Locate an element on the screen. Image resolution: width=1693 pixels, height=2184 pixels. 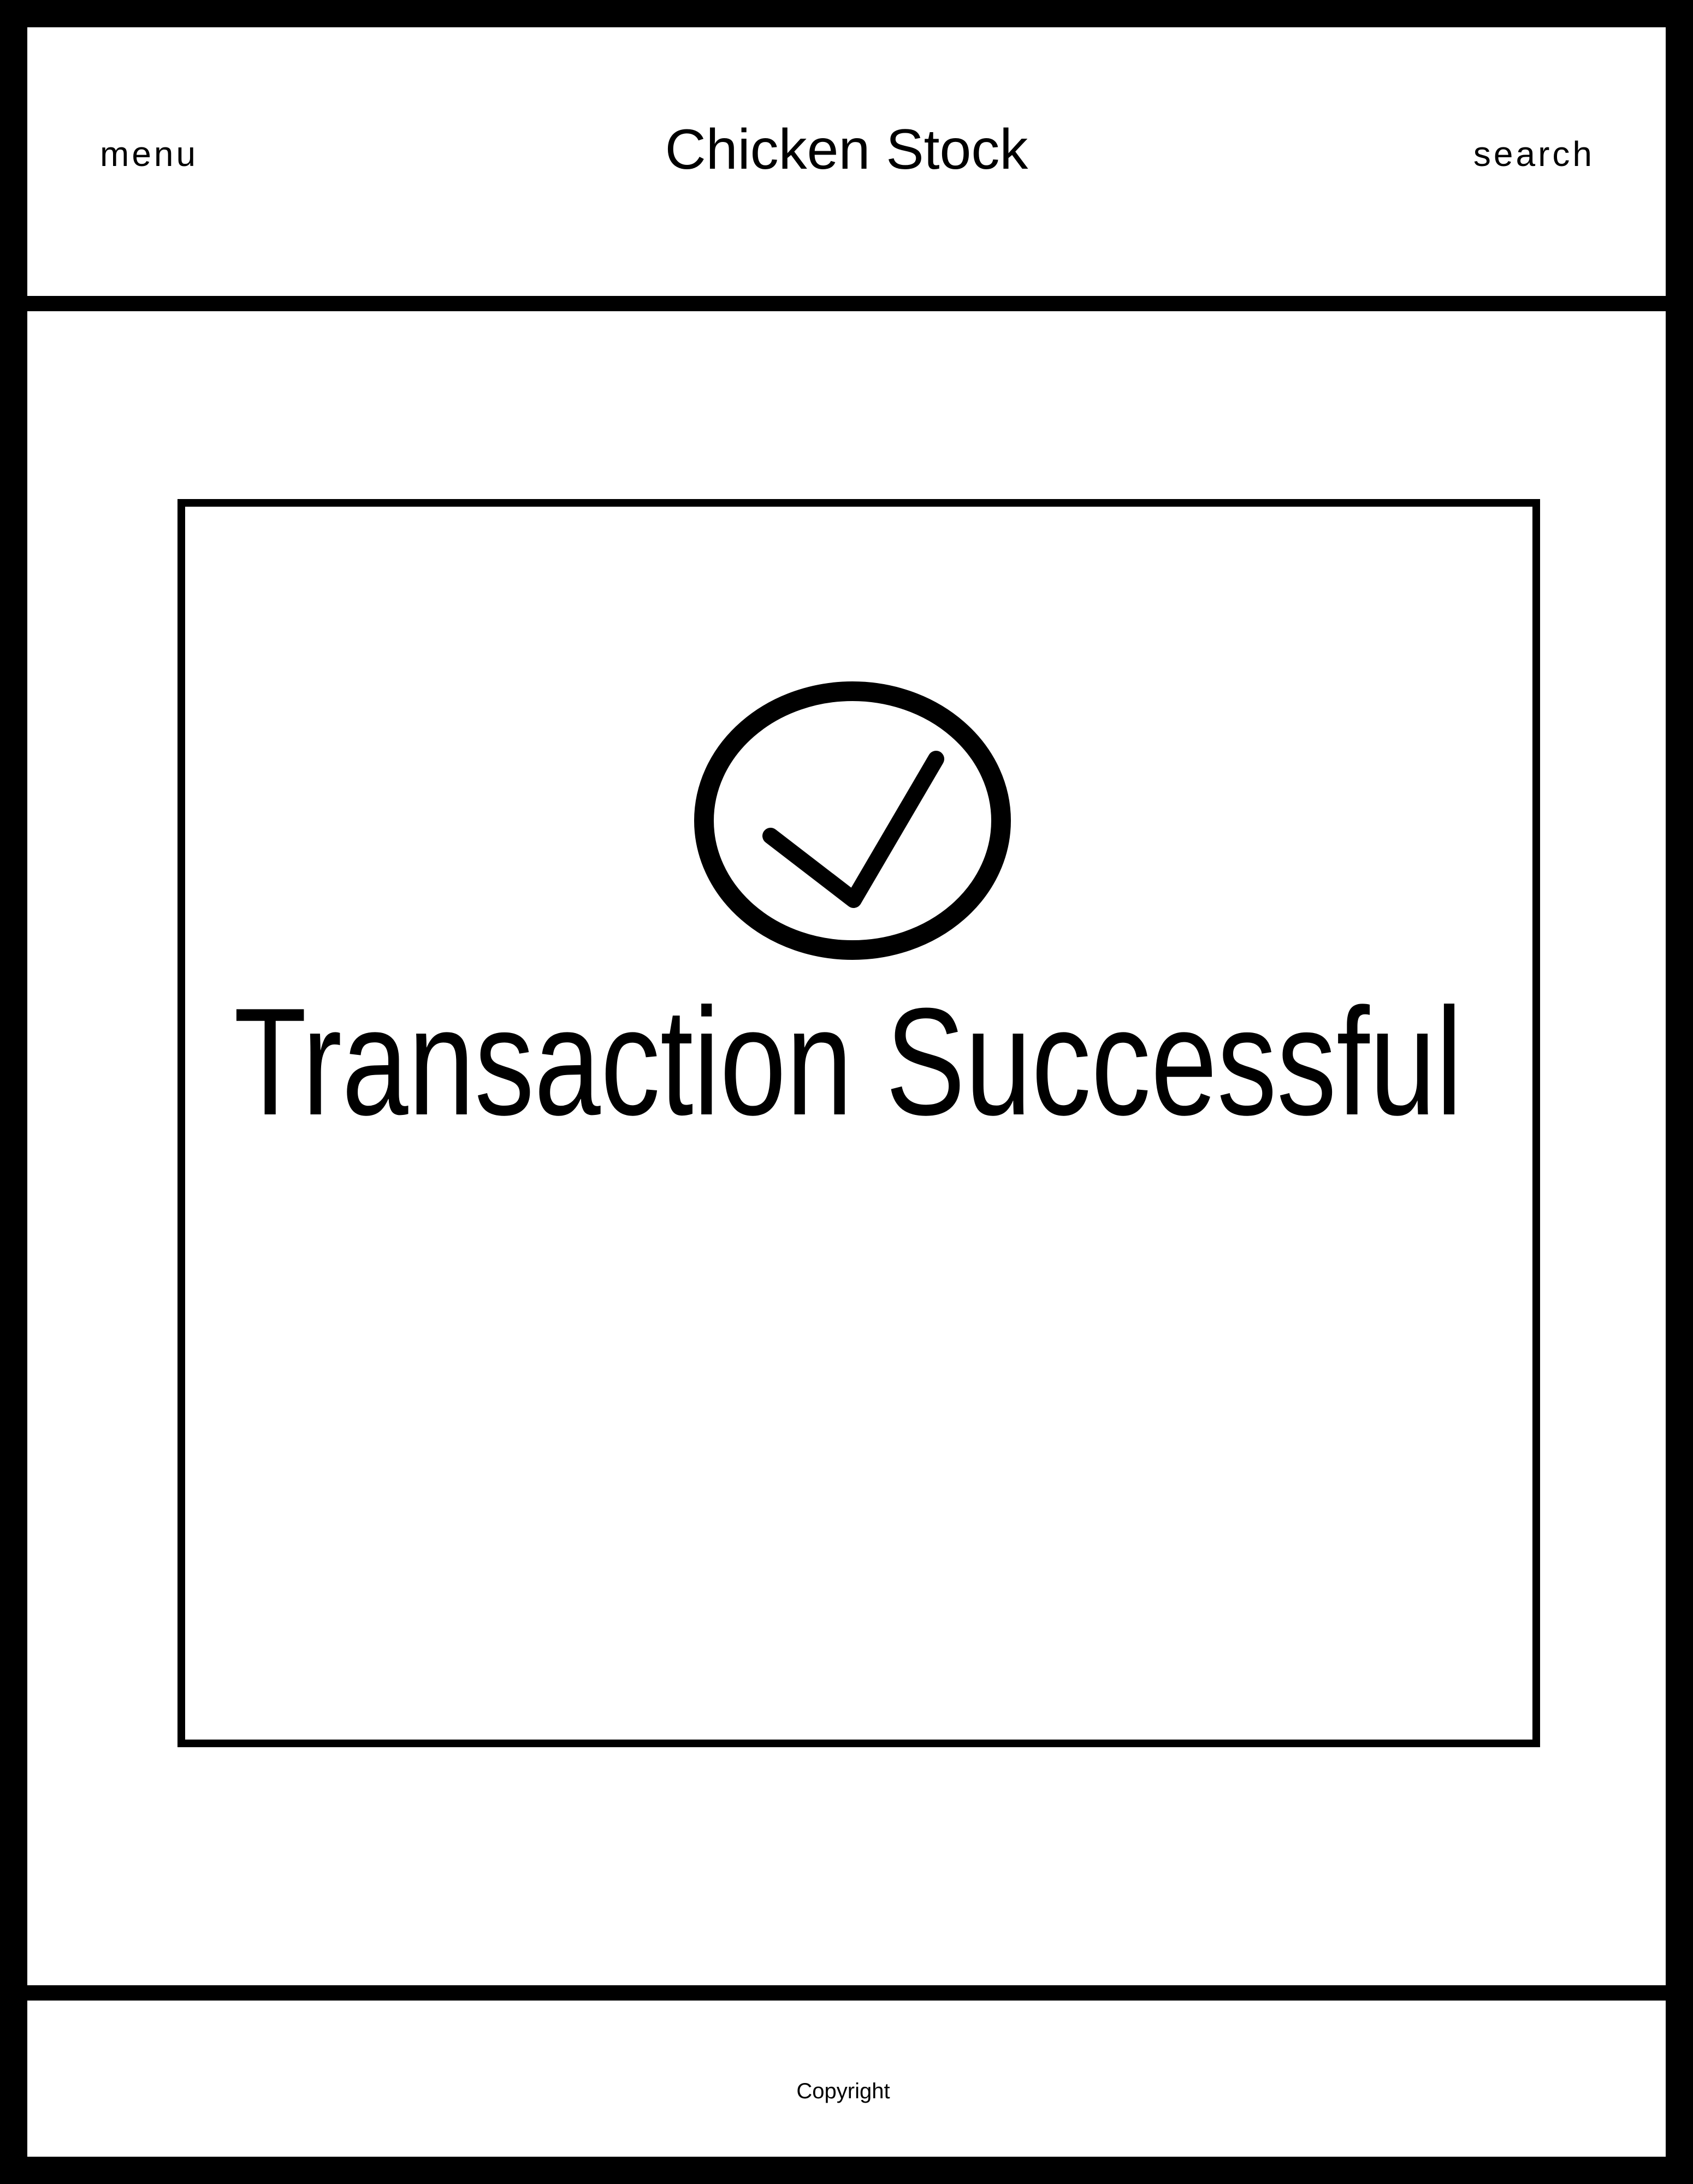
transaction-status-message: Transaction Successful is located at coordinates (848, 1062).